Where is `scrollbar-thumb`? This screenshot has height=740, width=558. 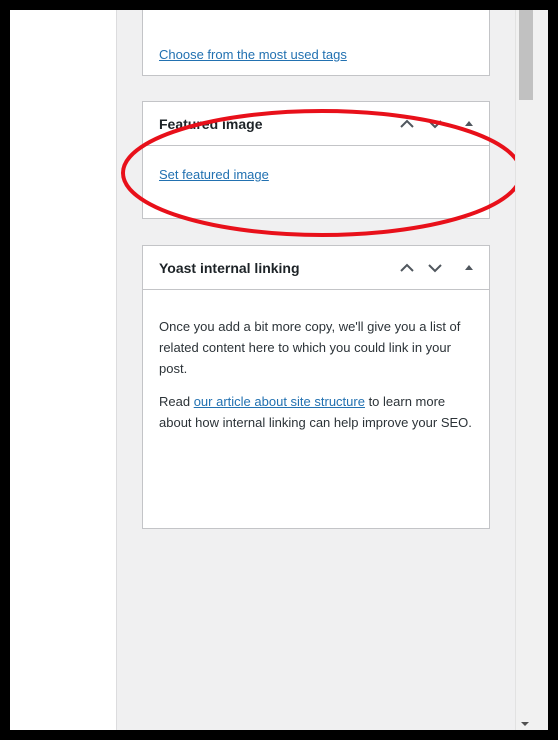
scrollbar-thumb is located at coordinates (526, 55).